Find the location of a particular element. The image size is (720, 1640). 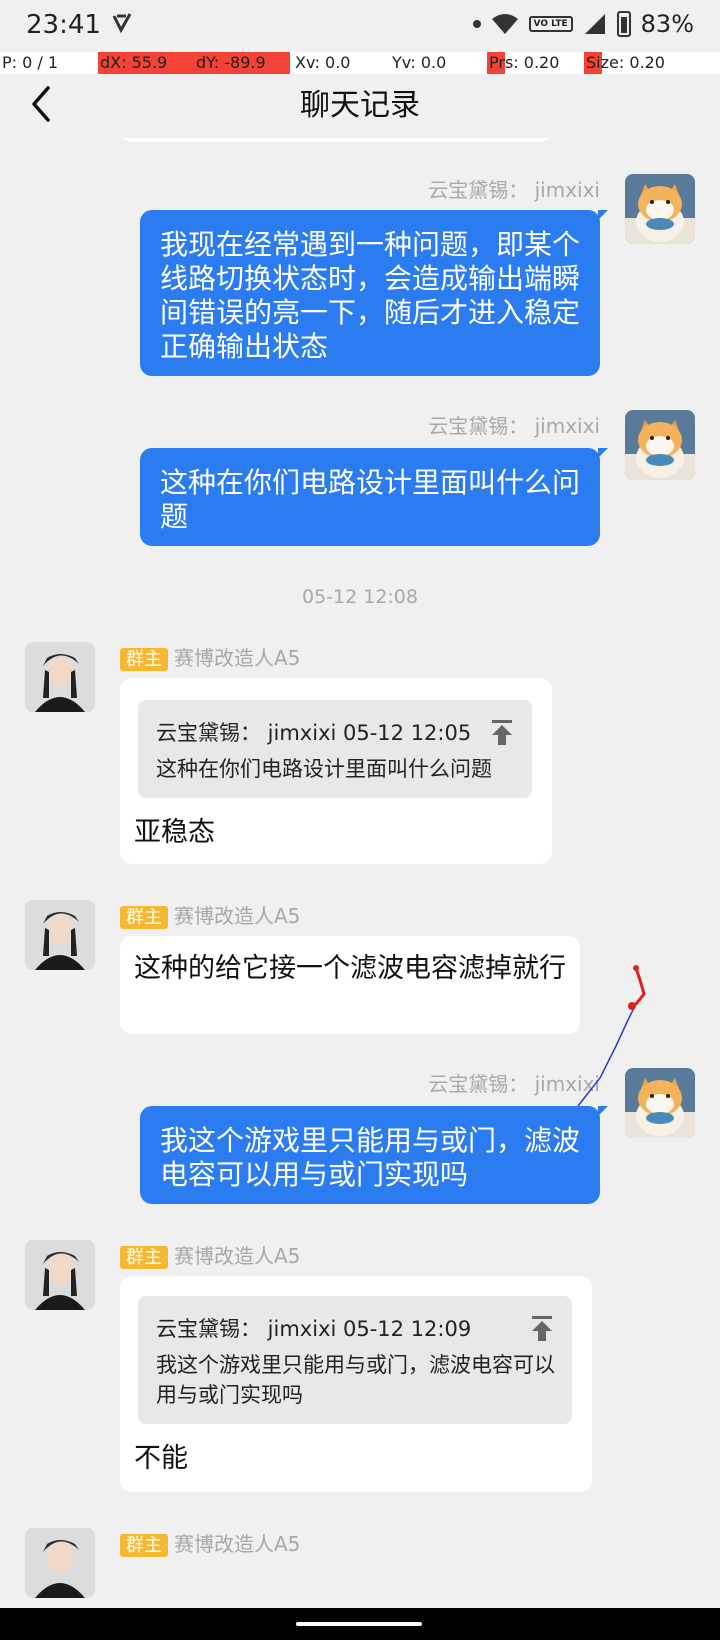

page-title: 聊天记录 is located at coordinates (360, 105).